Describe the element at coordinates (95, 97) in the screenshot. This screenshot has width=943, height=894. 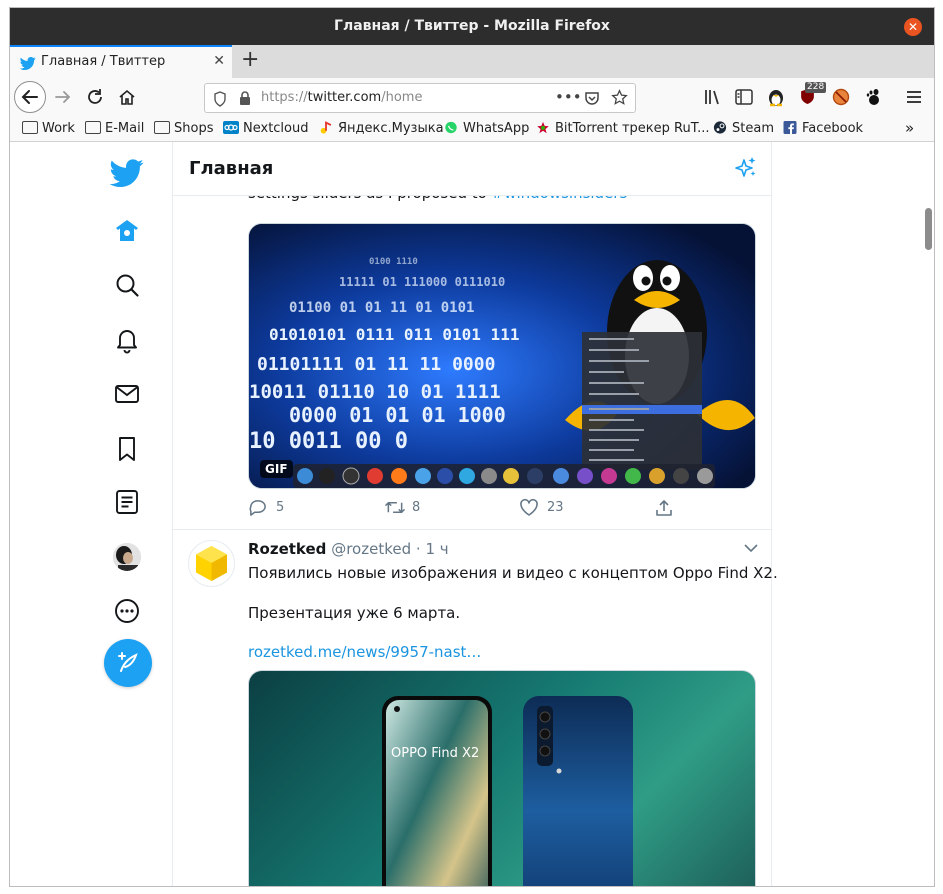
I see `reload-button` at that location.